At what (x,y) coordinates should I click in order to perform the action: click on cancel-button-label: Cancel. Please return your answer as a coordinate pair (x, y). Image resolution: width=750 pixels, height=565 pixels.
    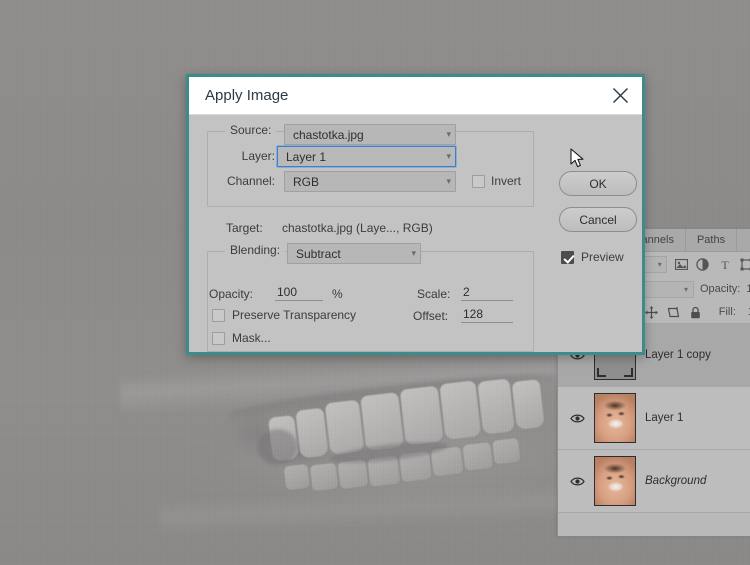
    Looking at the image, I should click on (598, 219).